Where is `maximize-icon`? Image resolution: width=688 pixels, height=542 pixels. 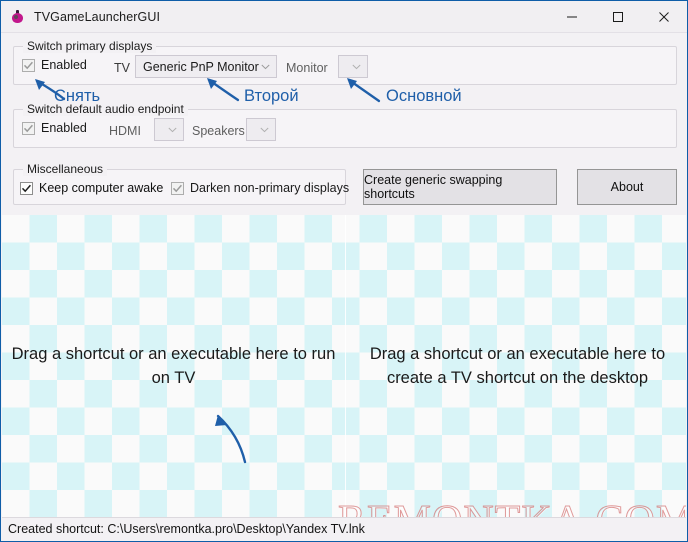
maximize-icon is located at coordinates (618, 16).